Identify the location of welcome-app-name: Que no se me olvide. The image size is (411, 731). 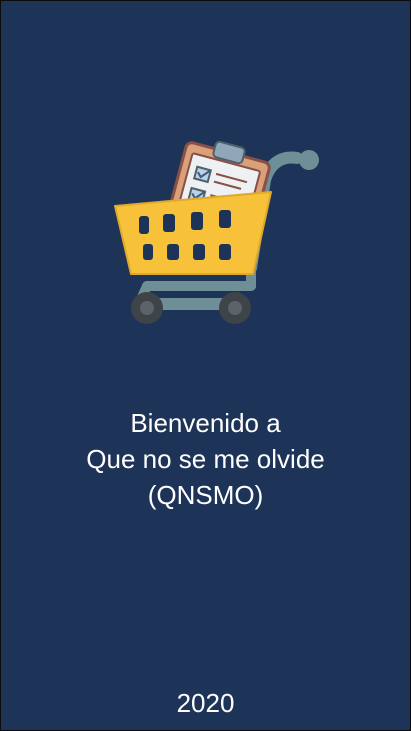
(205, 459).